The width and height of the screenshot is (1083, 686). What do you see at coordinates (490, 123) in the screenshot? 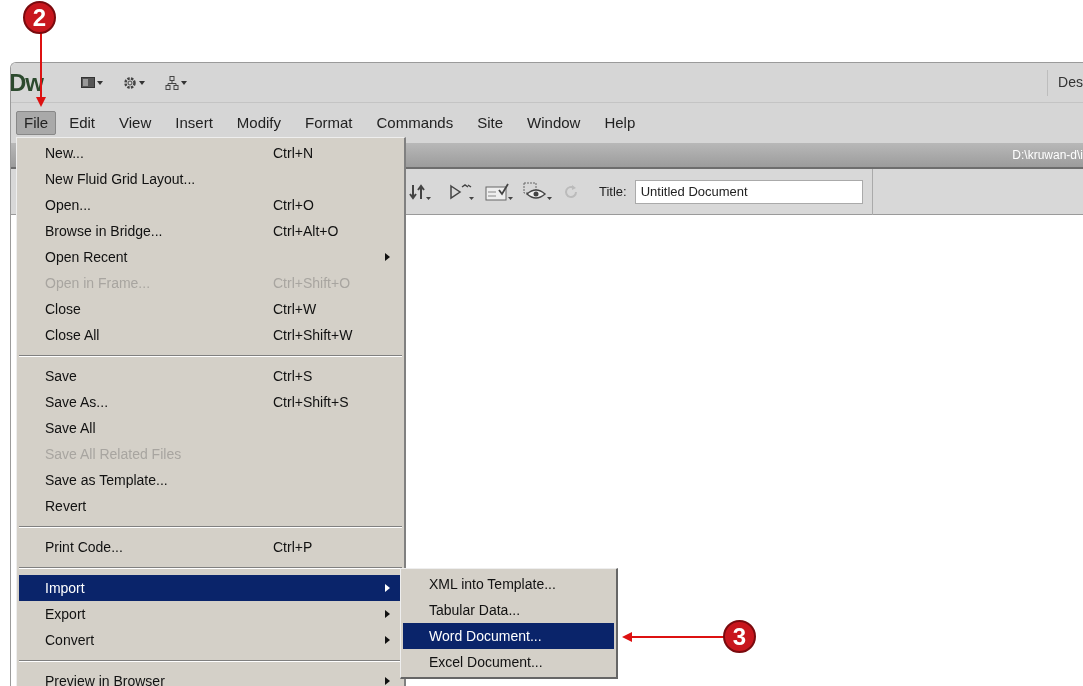
I see `menu-bar-item: Site` at bounding box center [490, 123].